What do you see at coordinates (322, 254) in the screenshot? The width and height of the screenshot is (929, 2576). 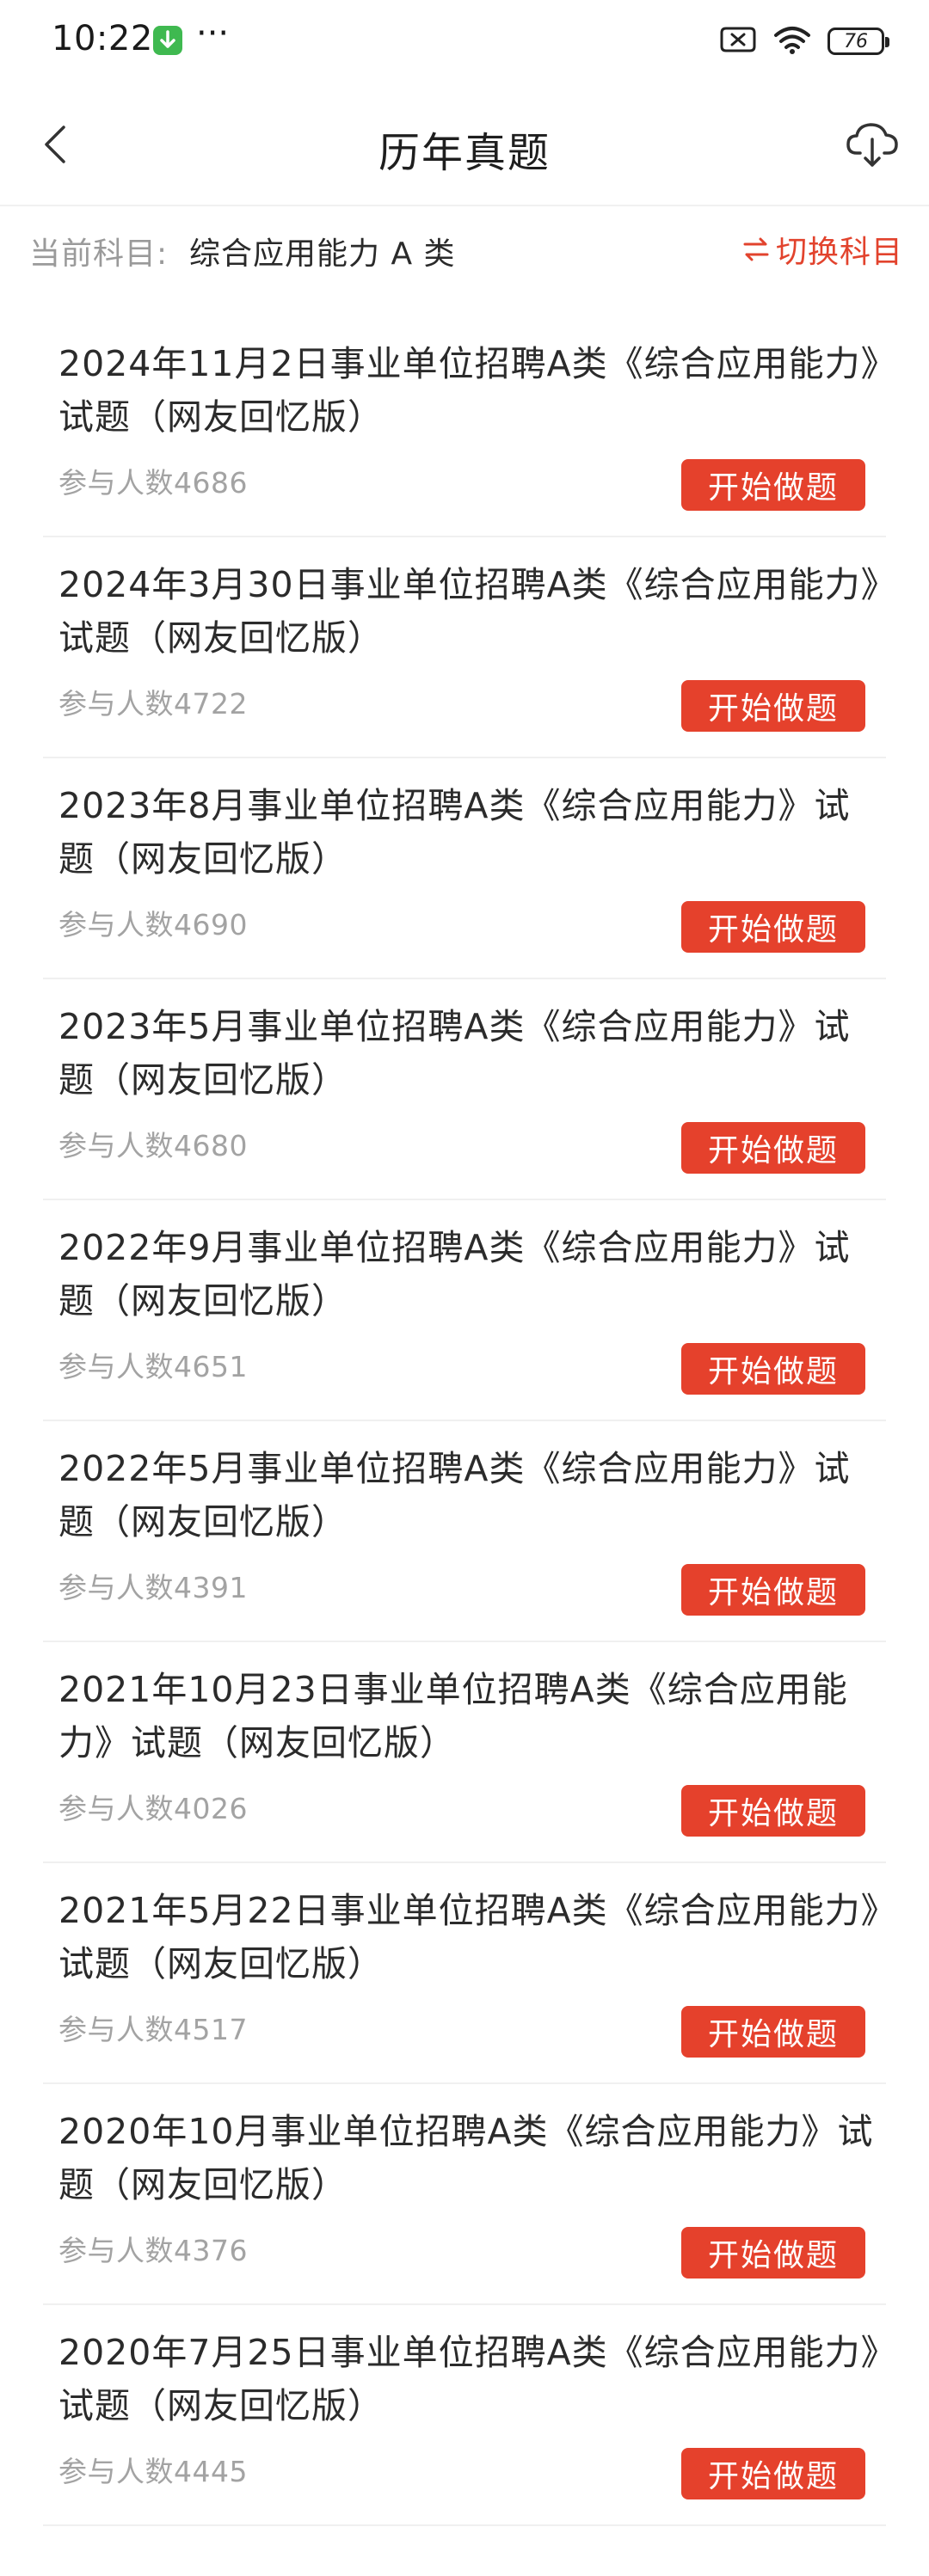 I see `subject-value: 综合应用能力 A 类` at bounding box center [322, 254].